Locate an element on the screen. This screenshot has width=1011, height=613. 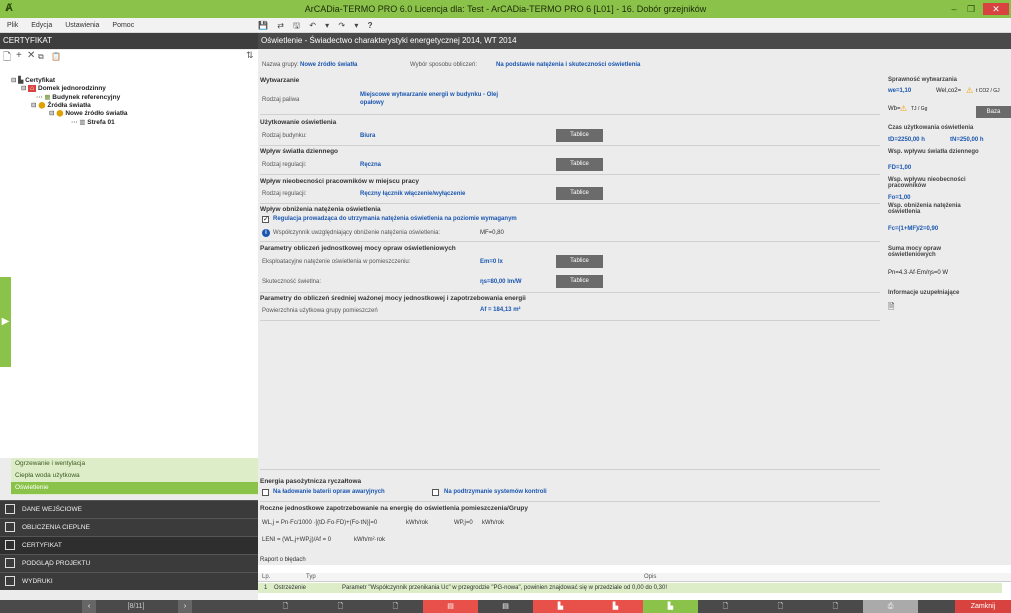
nav-dane-wejsciowe: DANE WEJŚCIOWE is located at coordinates (129, 509).